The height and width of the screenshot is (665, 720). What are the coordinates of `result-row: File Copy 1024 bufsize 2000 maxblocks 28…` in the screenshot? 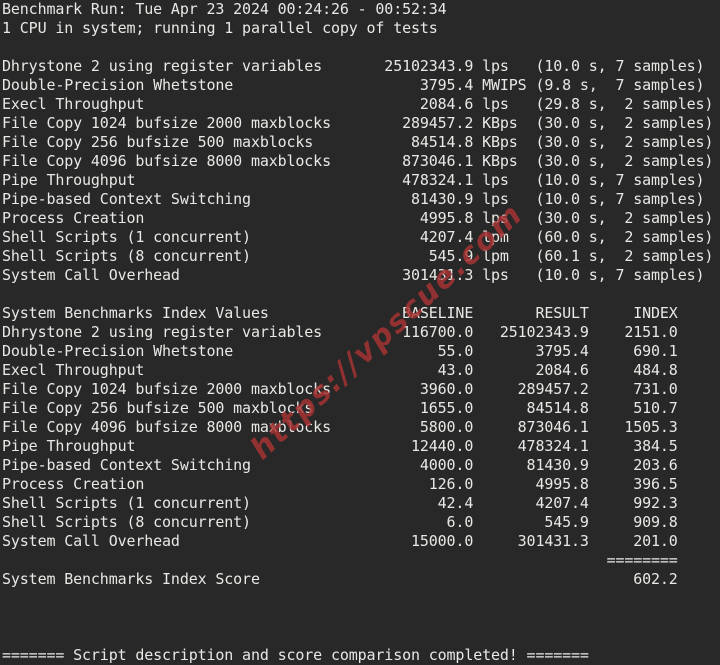 It's located at (358, 123).